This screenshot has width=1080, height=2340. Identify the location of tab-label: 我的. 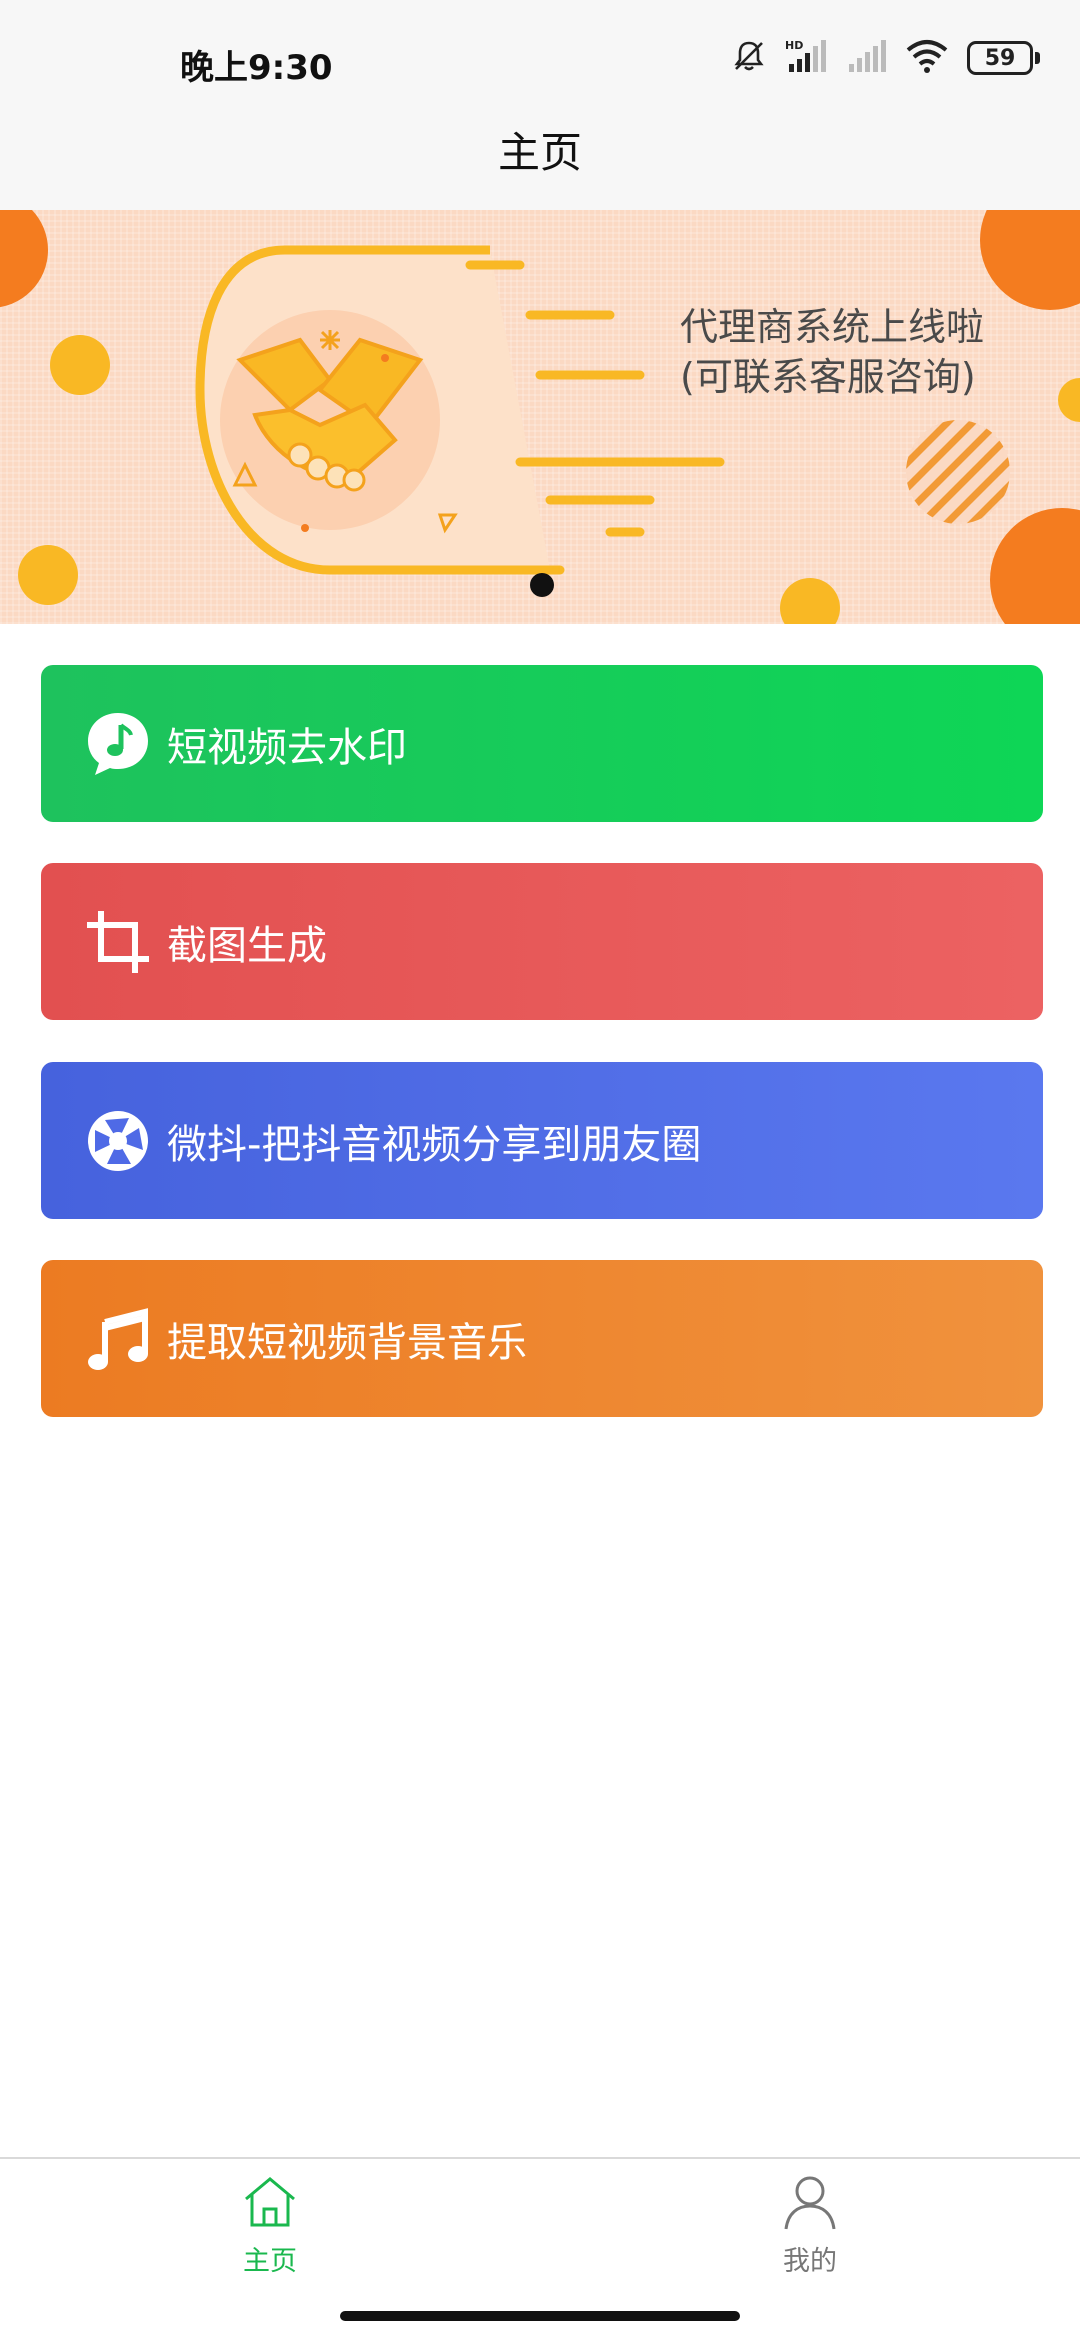
(810, 2261).